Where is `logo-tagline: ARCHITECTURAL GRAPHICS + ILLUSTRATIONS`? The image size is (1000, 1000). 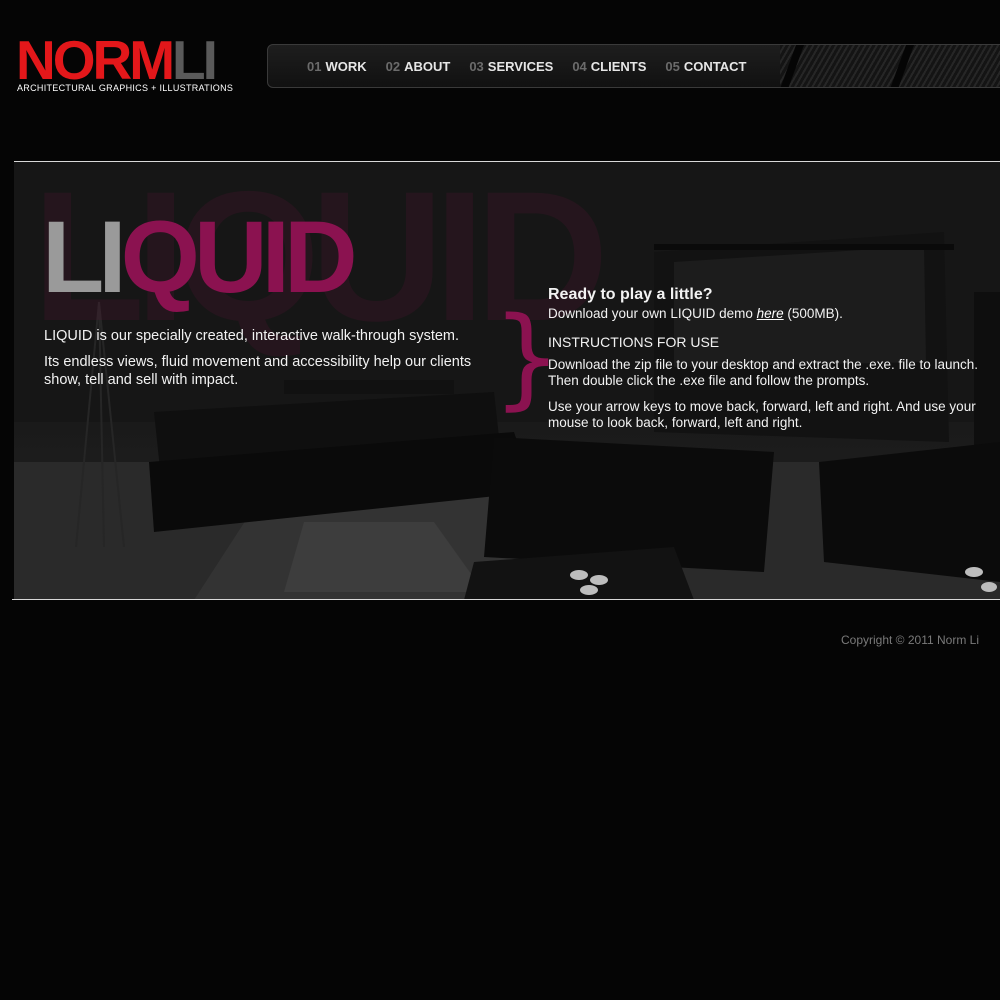
logo-tagline: ARCHITECTURAL GRAPHICS + ILLUSTRATIONS is located at coordinates (125, 88).